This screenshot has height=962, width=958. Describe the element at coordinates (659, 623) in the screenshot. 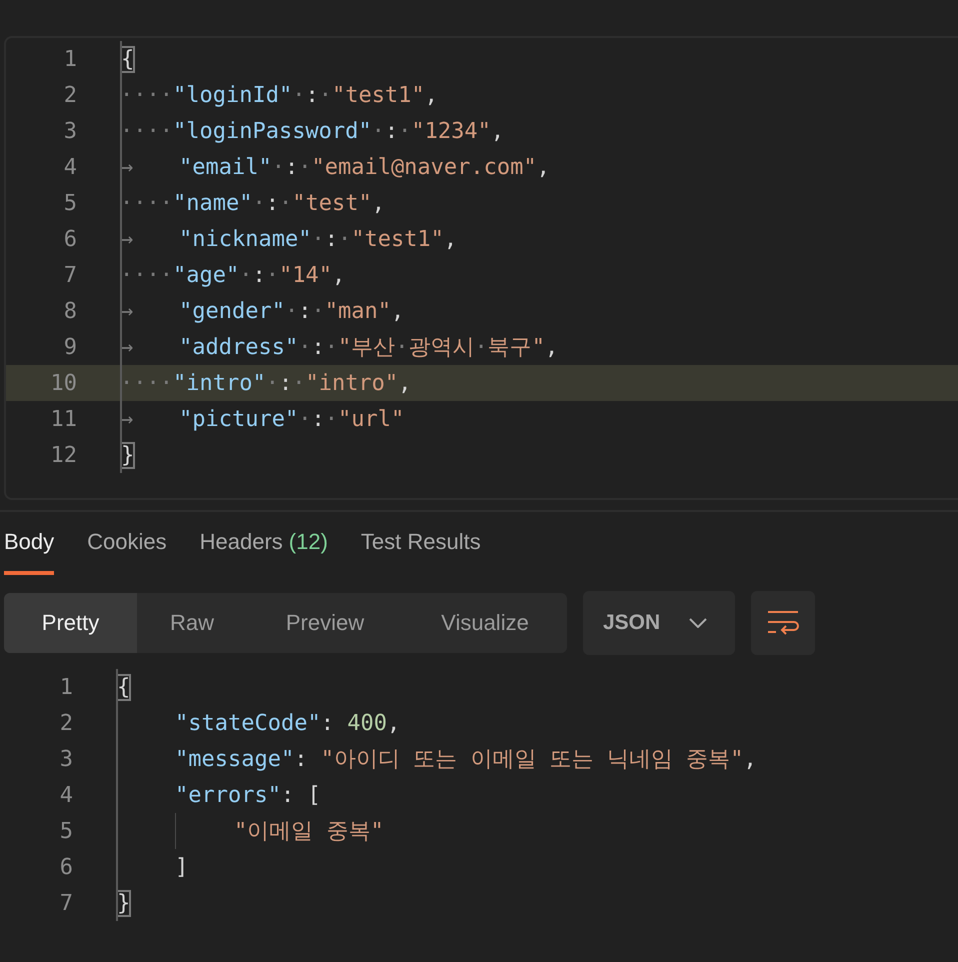

I see `format-dropdown: JSON` at that location.